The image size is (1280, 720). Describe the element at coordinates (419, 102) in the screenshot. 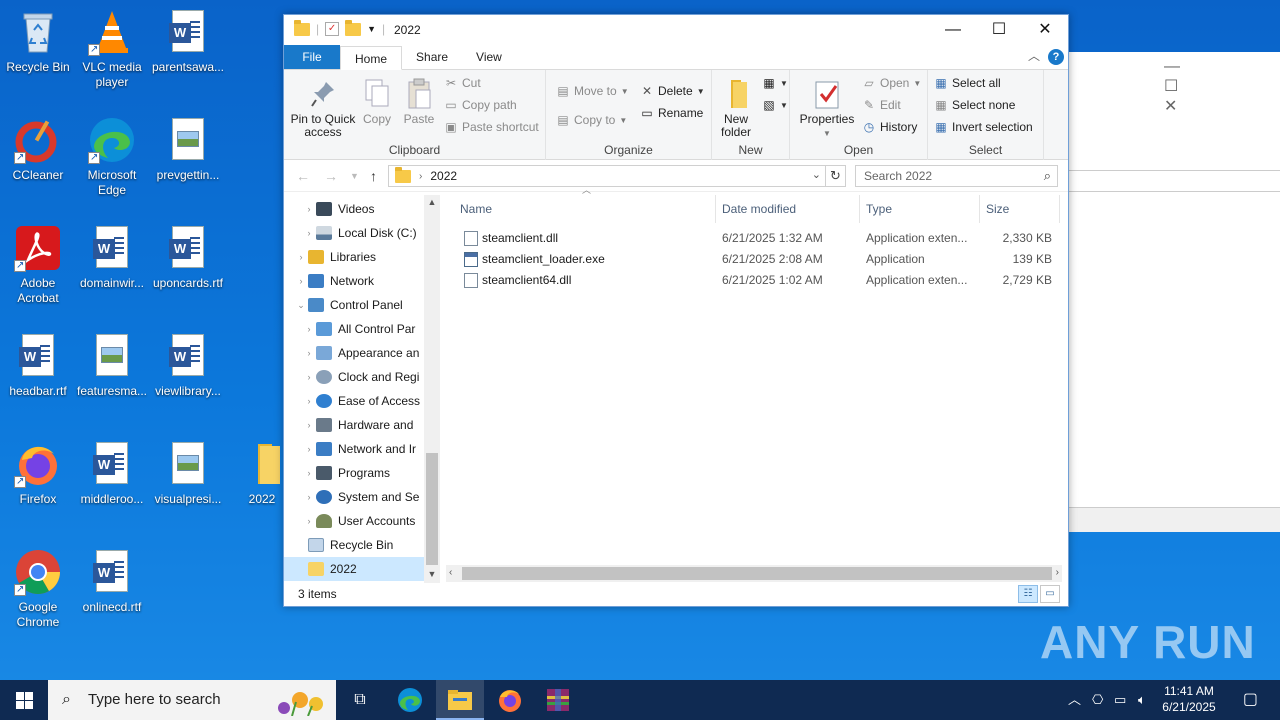

I see `paste-button: Paste` at that location.